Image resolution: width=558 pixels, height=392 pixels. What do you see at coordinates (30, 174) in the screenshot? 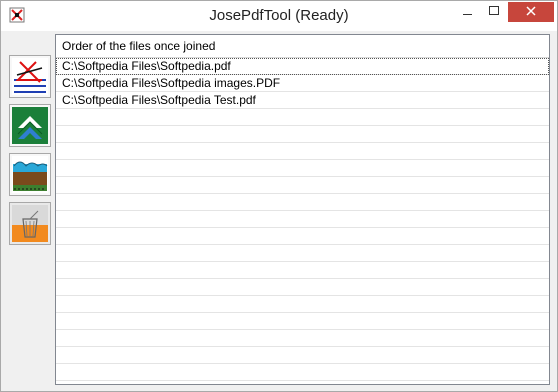
I see `join-pdf-button` at bounding box center [30, 174].